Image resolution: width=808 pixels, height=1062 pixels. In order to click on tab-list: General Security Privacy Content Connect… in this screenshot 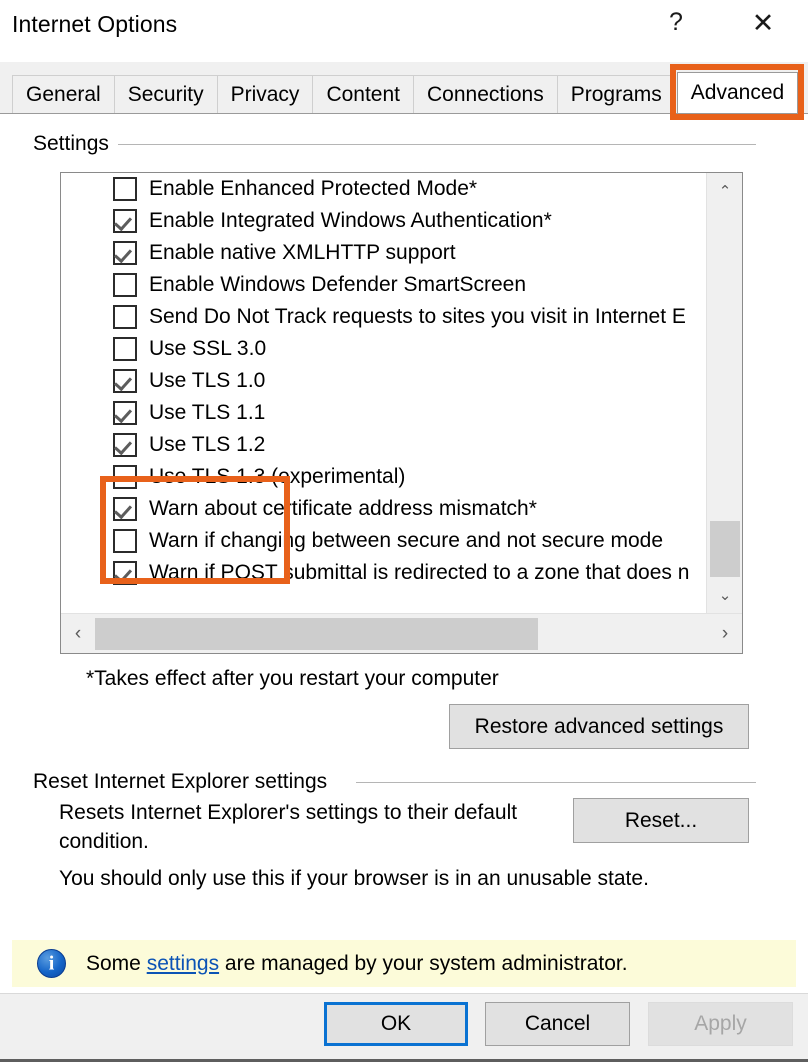, I will do `click(408, 92)`.